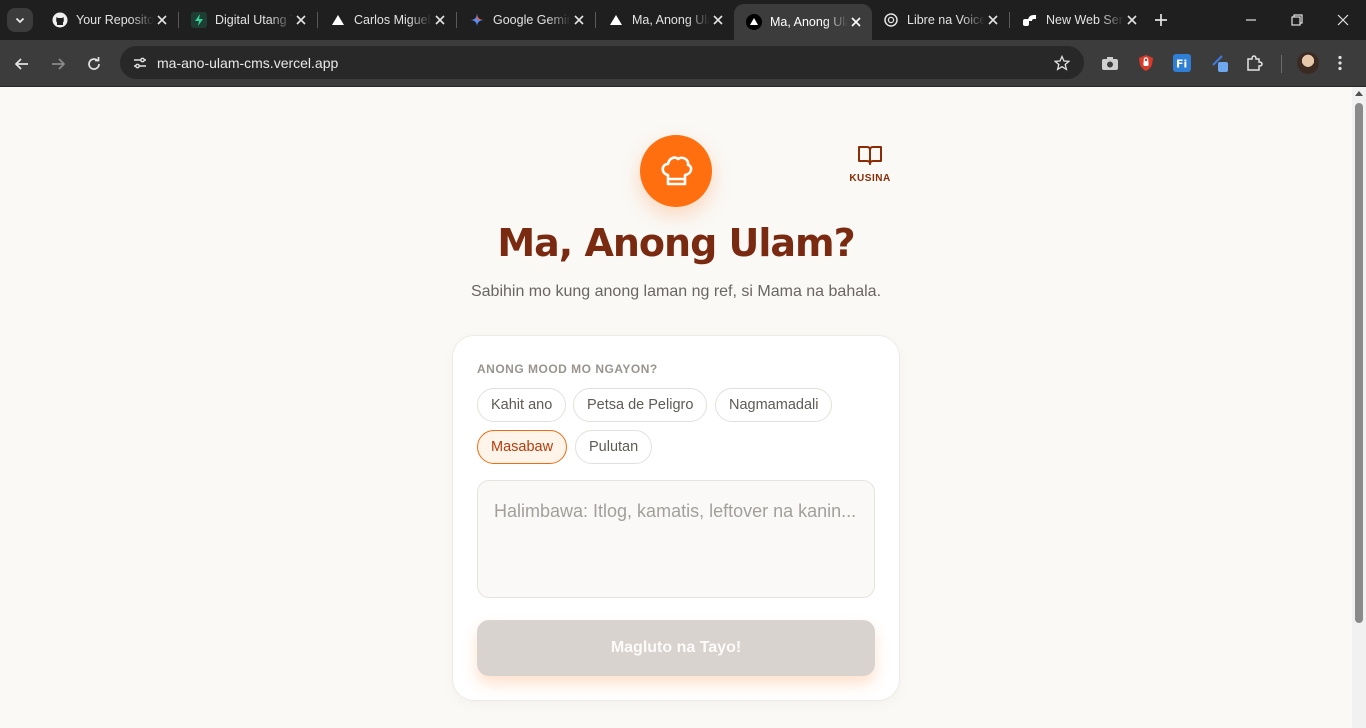 The image size is (1366, 728). I want to click on svg-text: Fi, so click(1181, 64).